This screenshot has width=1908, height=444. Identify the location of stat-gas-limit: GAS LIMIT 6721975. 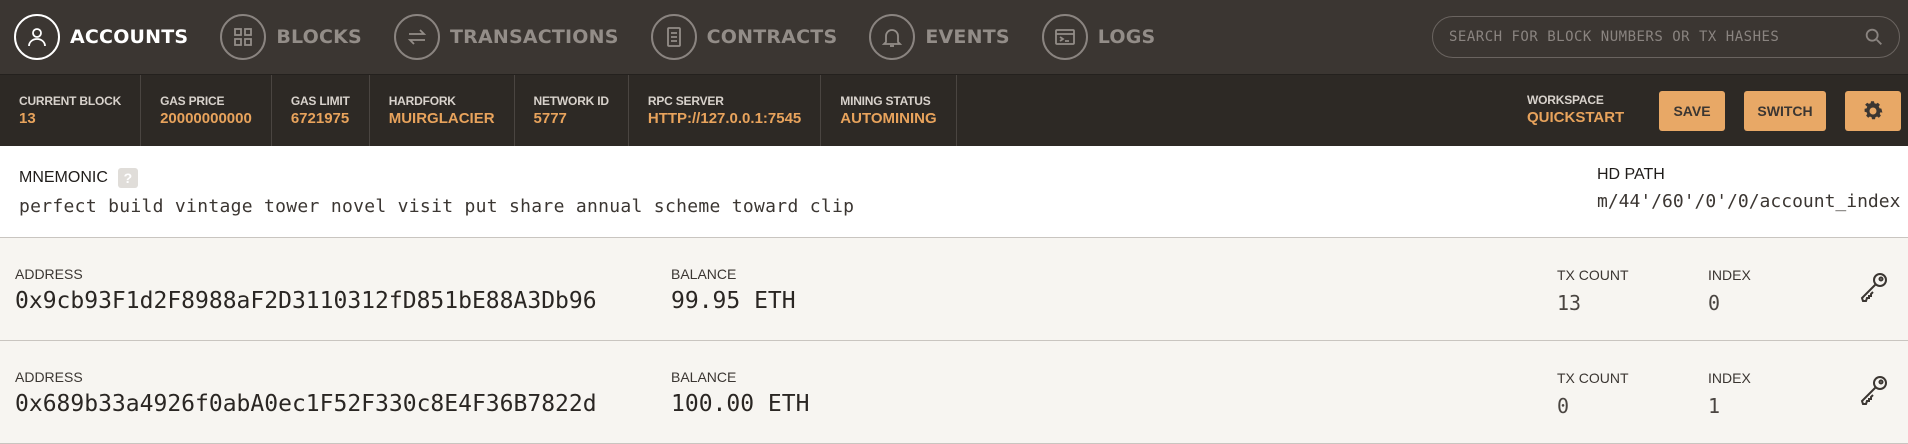
(321, 110).